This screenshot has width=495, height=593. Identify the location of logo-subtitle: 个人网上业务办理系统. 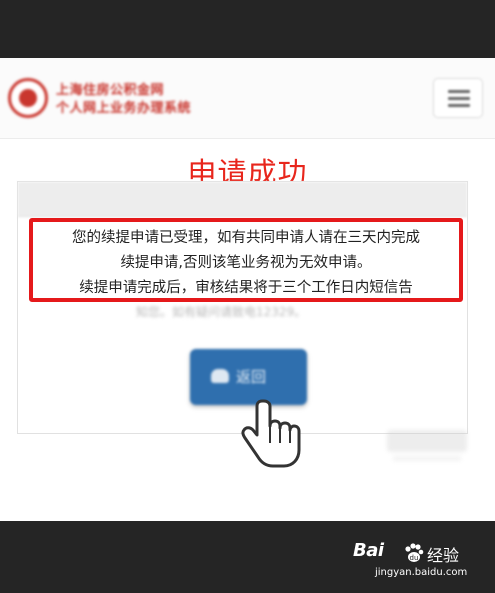
(124, 108).